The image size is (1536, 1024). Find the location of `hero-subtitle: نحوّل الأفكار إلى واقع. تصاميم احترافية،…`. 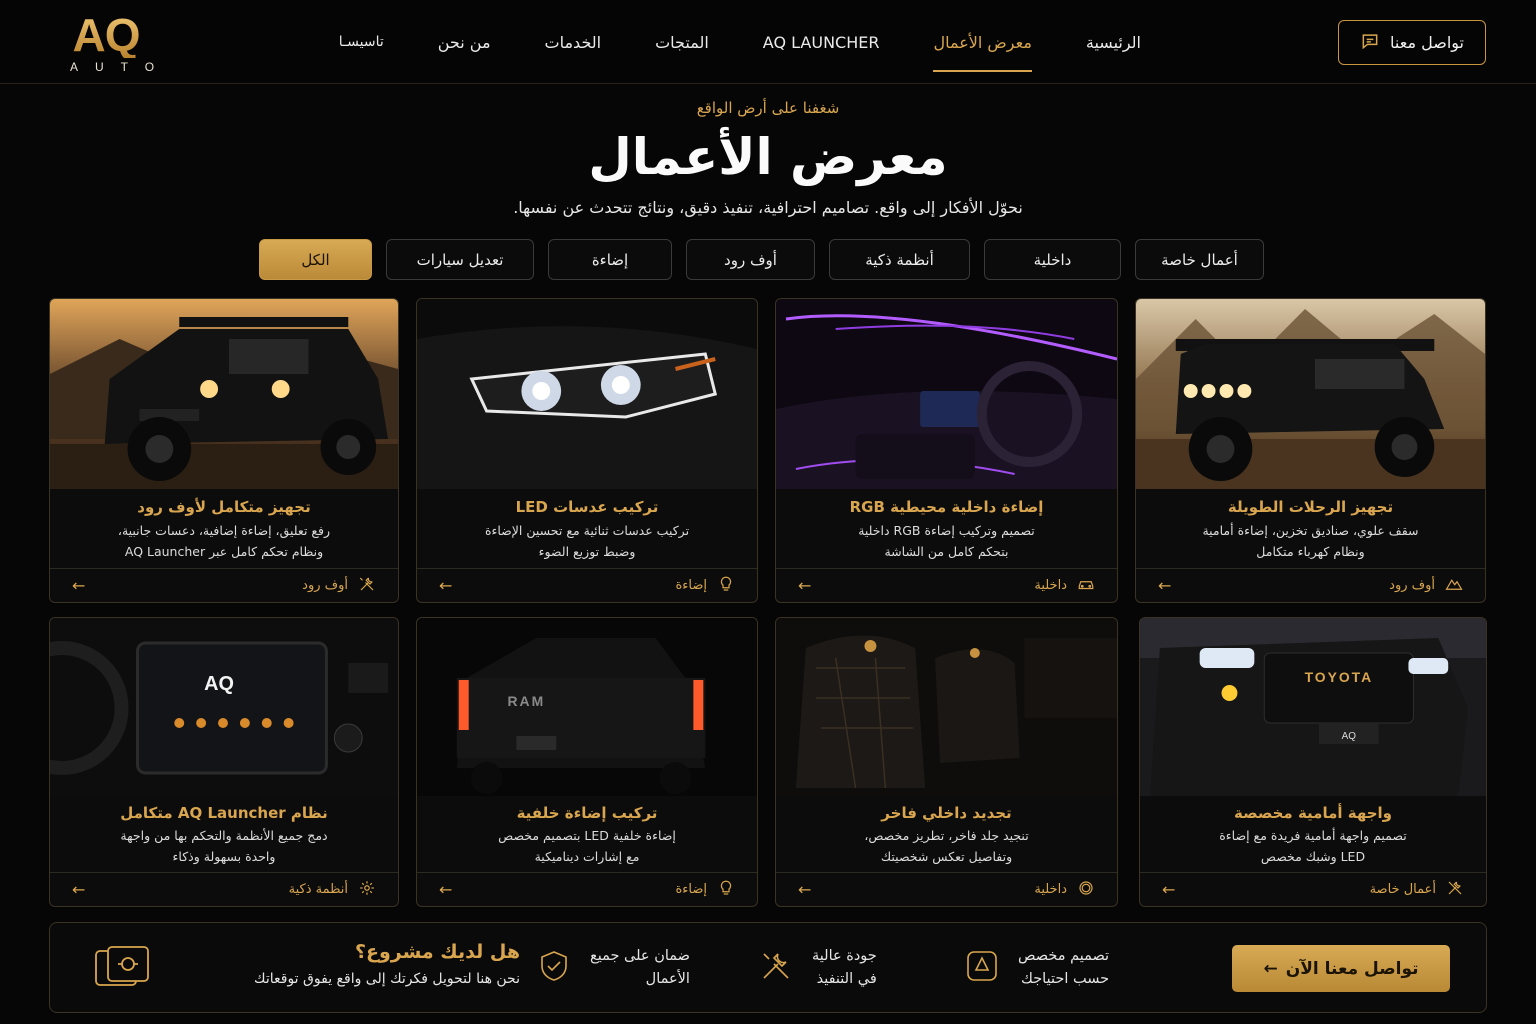

hero-subtitle: نحوّل الأفكار إلى واقع. تصاميم احترافية،… is located at coordinates (768, 207).